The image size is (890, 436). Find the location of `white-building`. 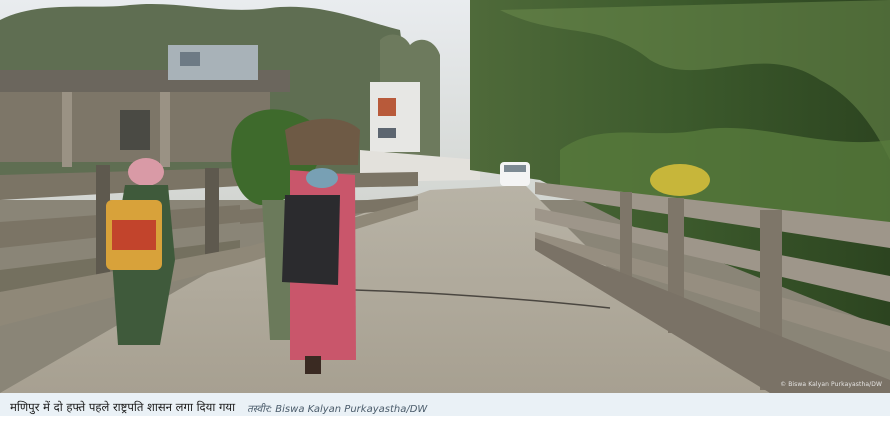

white-building is located at coordinates (395, 117).